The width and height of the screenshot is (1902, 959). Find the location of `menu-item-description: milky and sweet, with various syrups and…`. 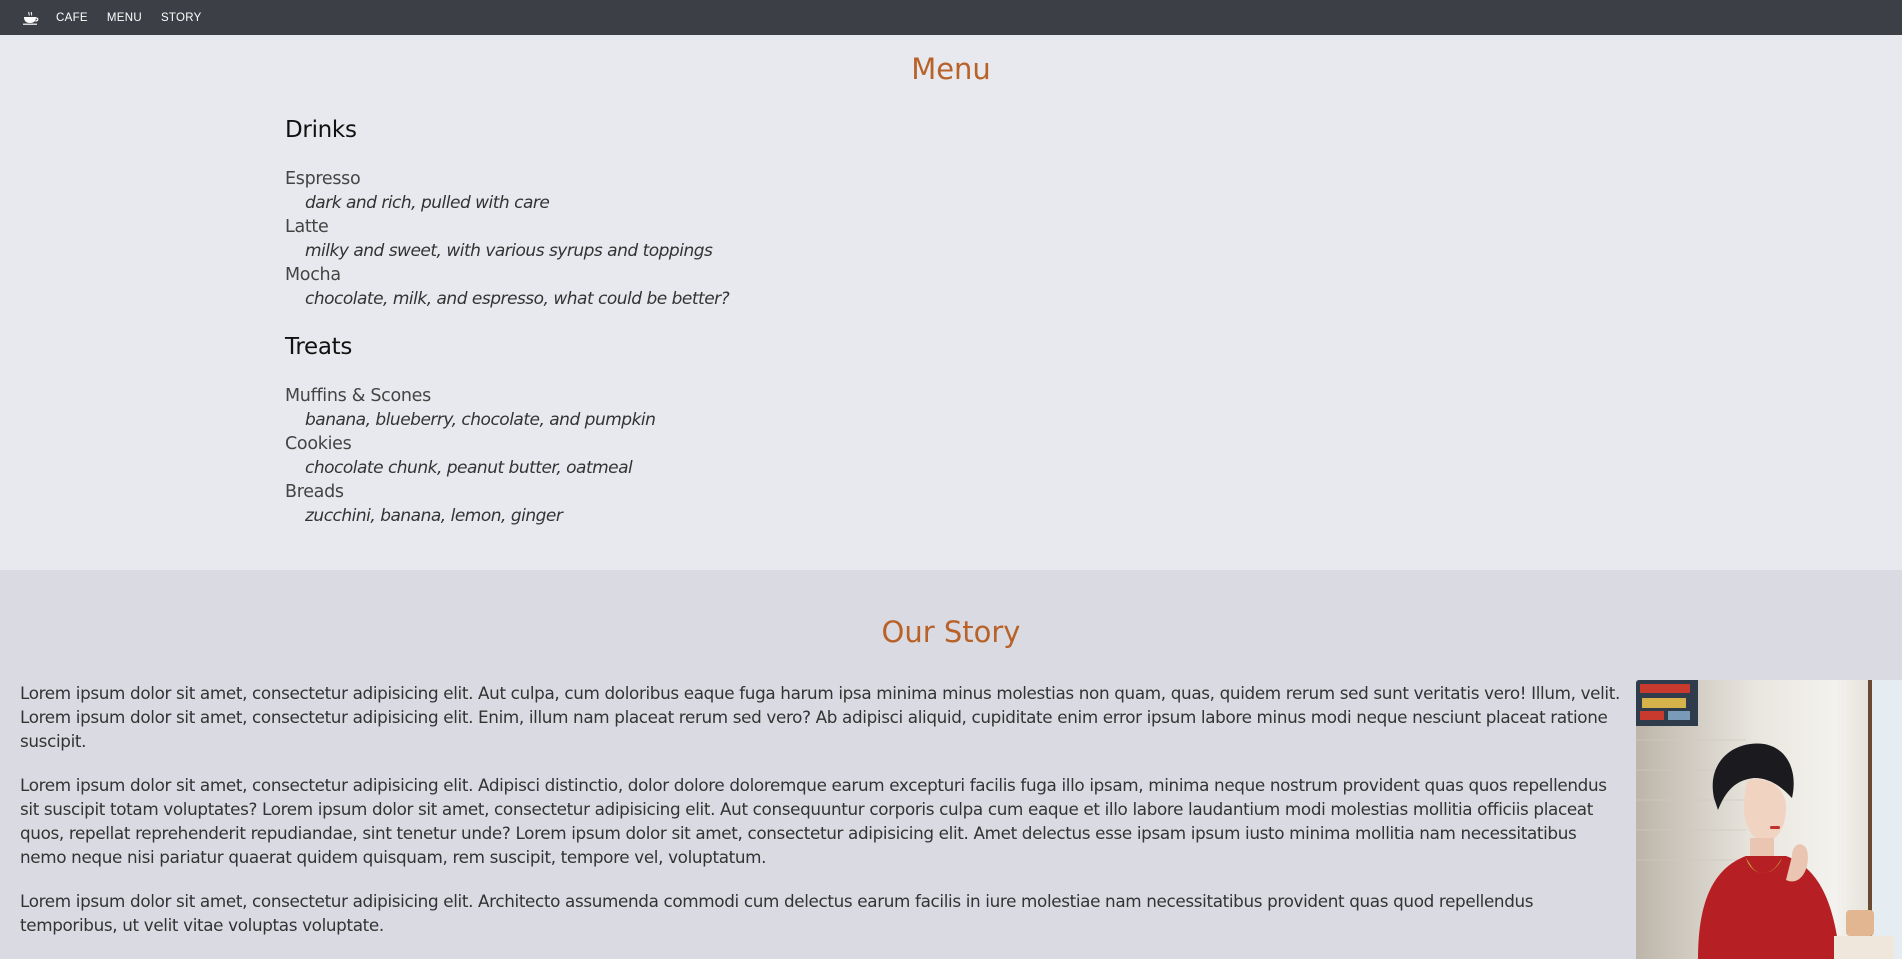

menu-item-description: milky and sweet, with various syrups and… is located at coordinates (509, 251).